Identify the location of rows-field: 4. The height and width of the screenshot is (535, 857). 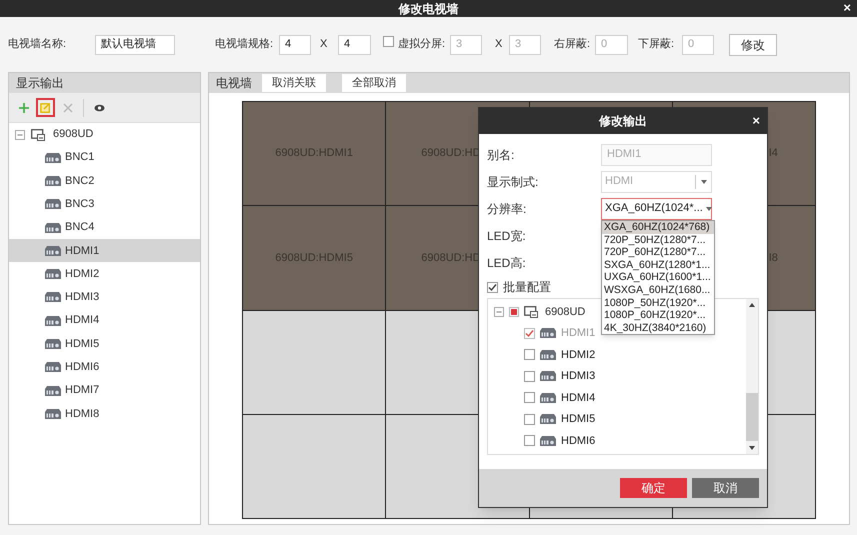
(295, 44).